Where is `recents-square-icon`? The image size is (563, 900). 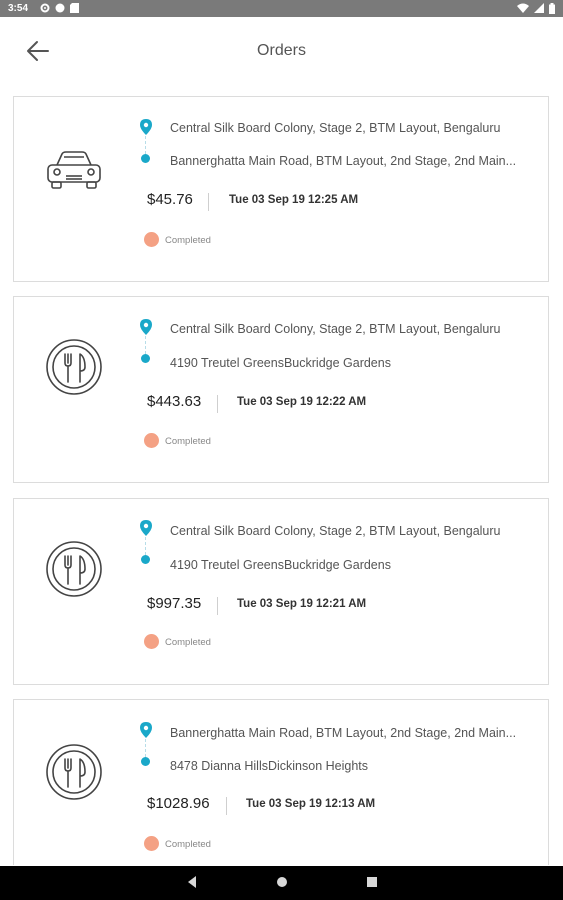 recents-square-icon is located at coordinates (372, 884).